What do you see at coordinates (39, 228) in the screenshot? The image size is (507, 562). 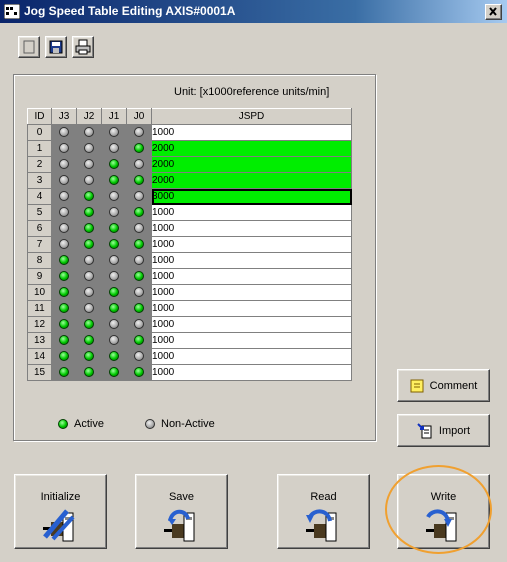 I see `row-id: 6` at bounding box center [39, 228].